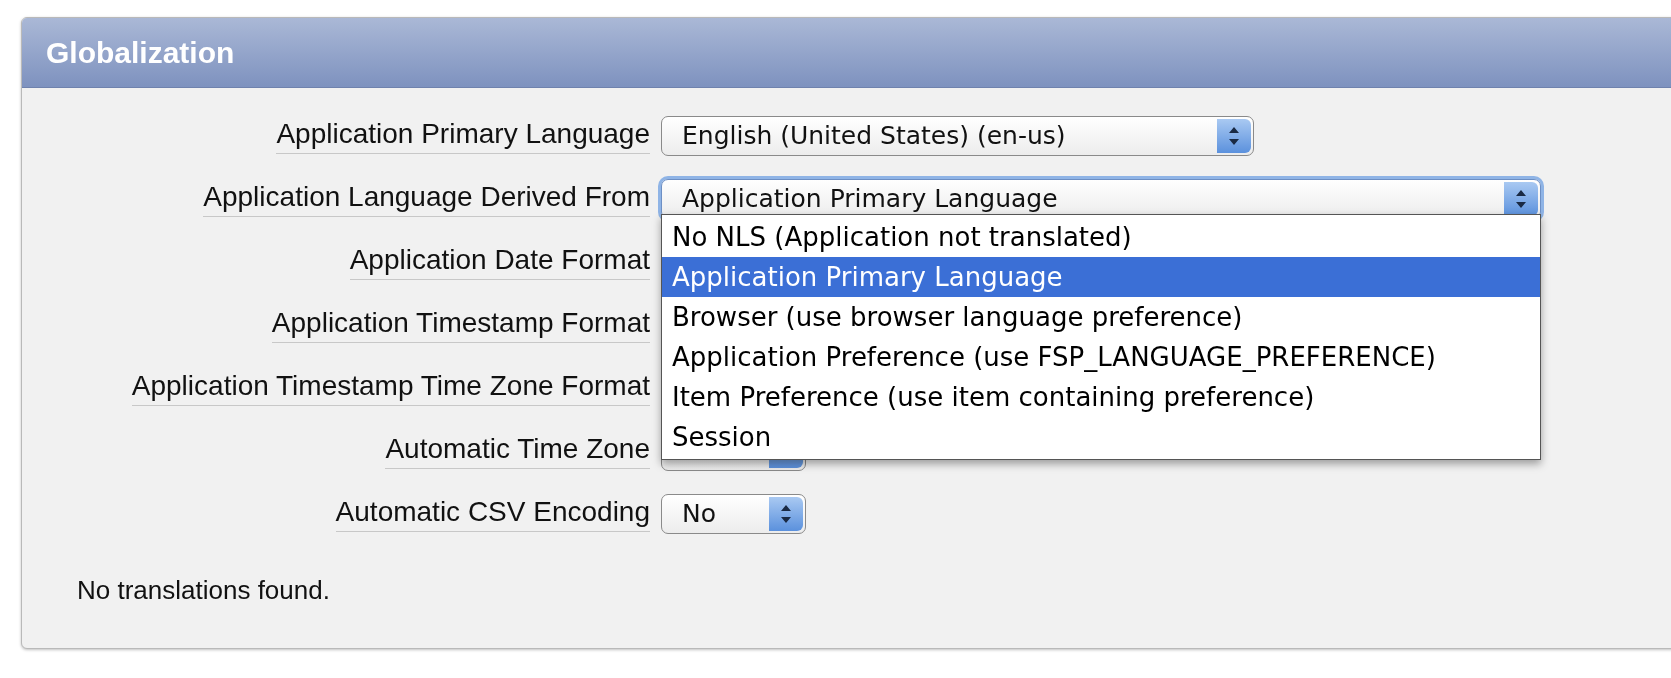  I want to click on menu-option: Application Primary Language, so click(1101, 277).